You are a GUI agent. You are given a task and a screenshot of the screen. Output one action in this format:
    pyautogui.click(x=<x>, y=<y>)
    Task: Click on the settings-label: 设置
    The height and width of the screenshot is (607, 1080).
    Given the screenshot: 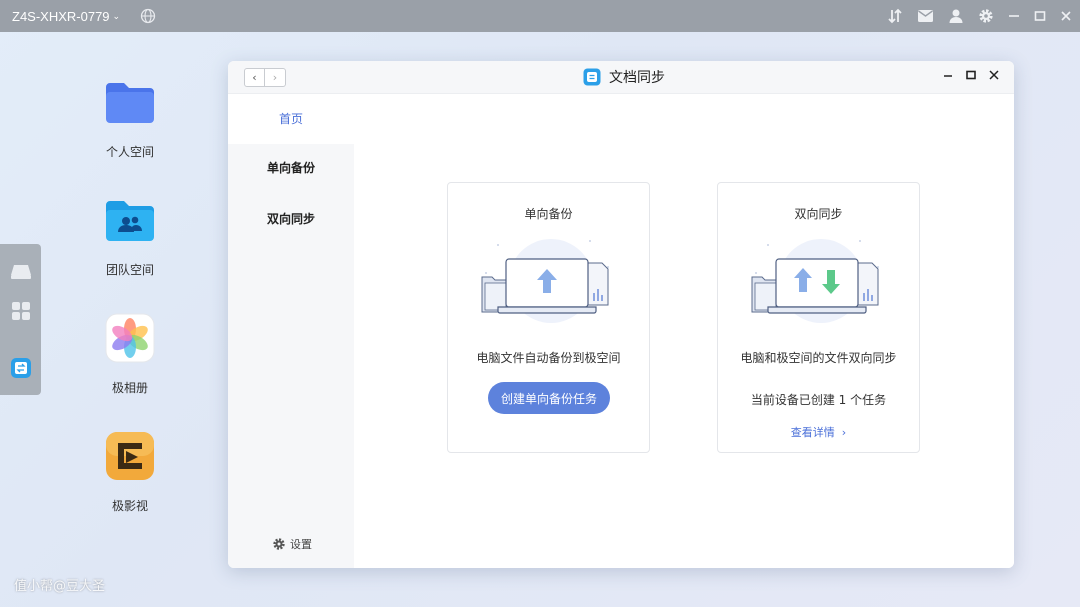 What is the action you would take?
    pyautogui.click(x=301, y=544)
    